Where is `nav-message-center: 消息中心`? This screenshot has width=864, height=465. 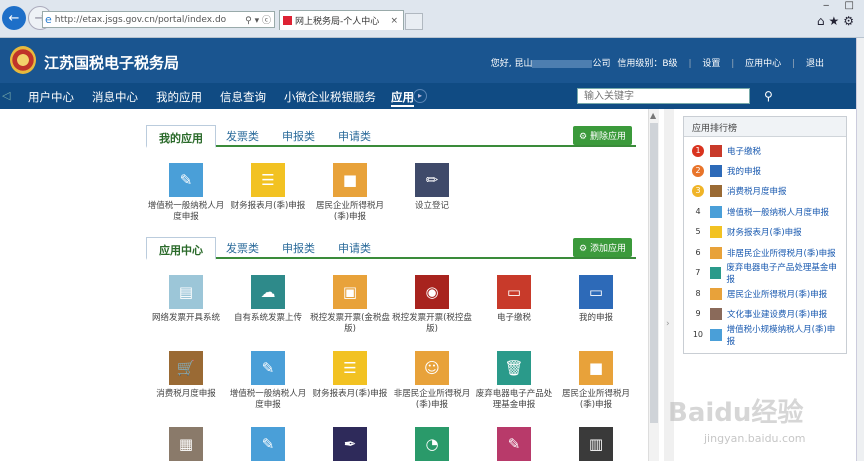
nav-message-center: 消息中心 is located at coordinates (115, 97).